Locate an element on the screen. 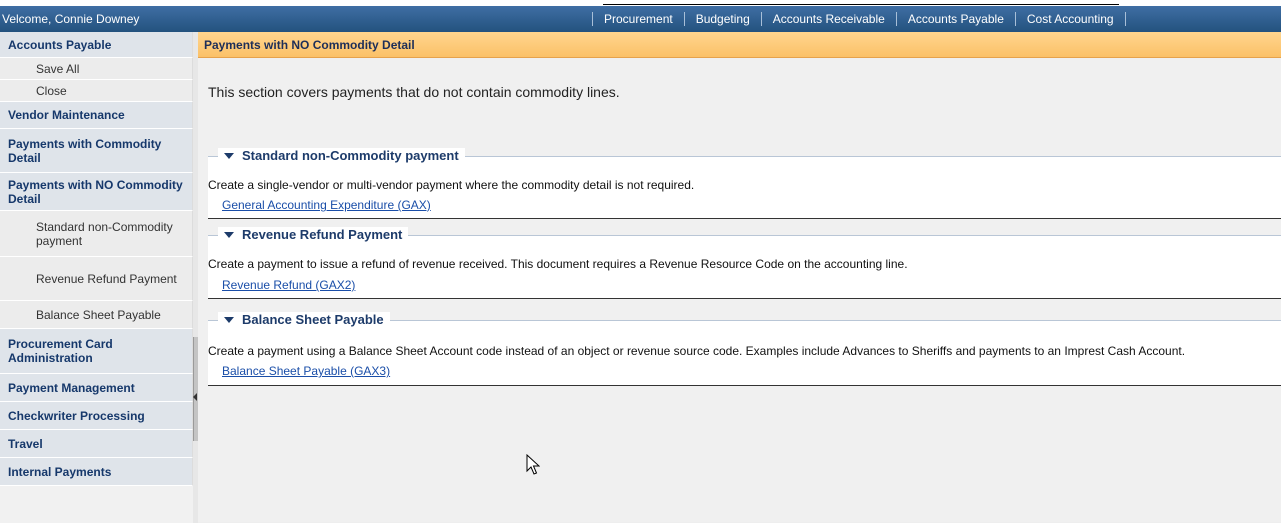  link-gax2: Revenue Refund (GAX2) is located at coordinates (288, 285).